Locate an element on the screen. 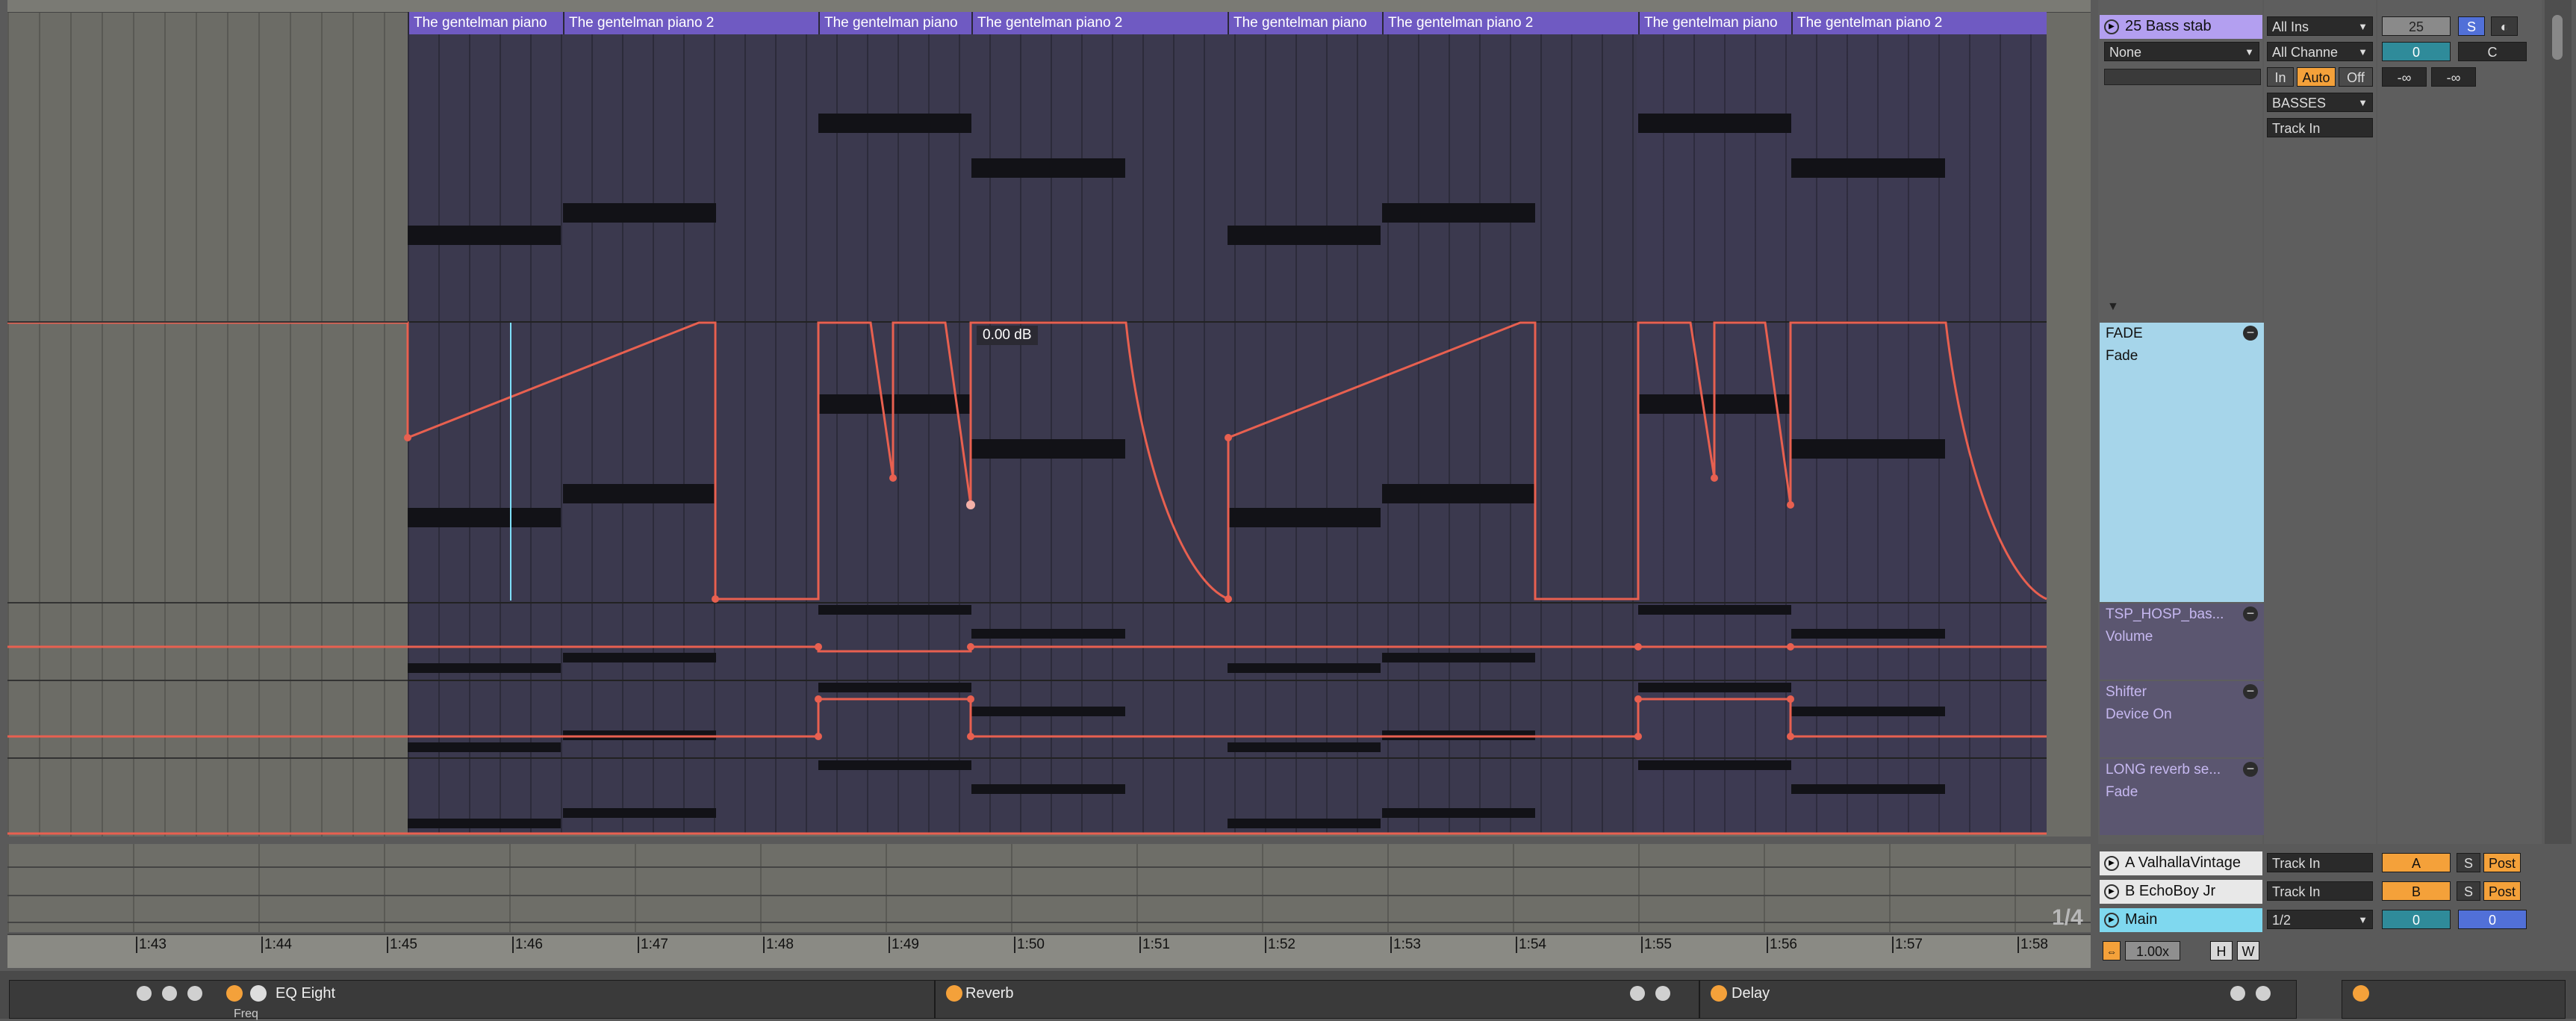 This screenshot has height=1021, width=2576. device-reverb: Reverb is located at coordinates (1317, 999).